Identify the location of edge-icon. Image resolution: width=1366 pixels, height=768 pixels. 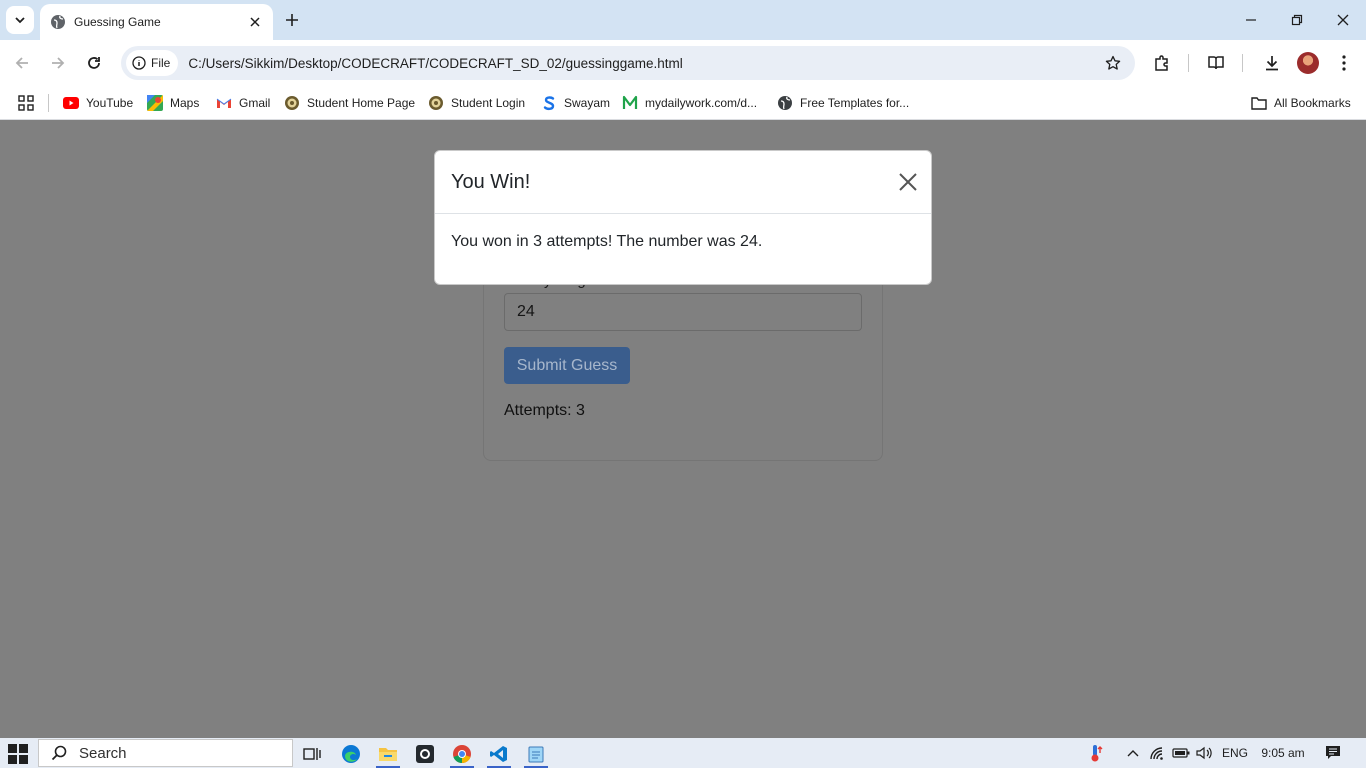
(351, 754).